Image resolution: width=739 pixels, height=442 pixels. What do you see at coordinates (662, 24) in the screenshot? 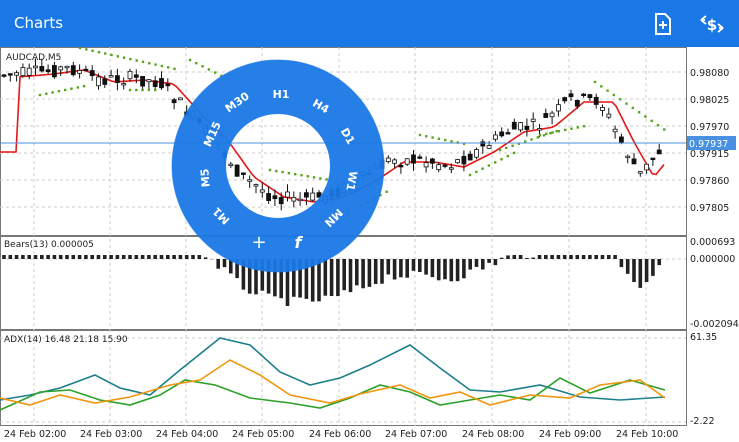
I see `new-document-icon` at bounding box center [662, 24].